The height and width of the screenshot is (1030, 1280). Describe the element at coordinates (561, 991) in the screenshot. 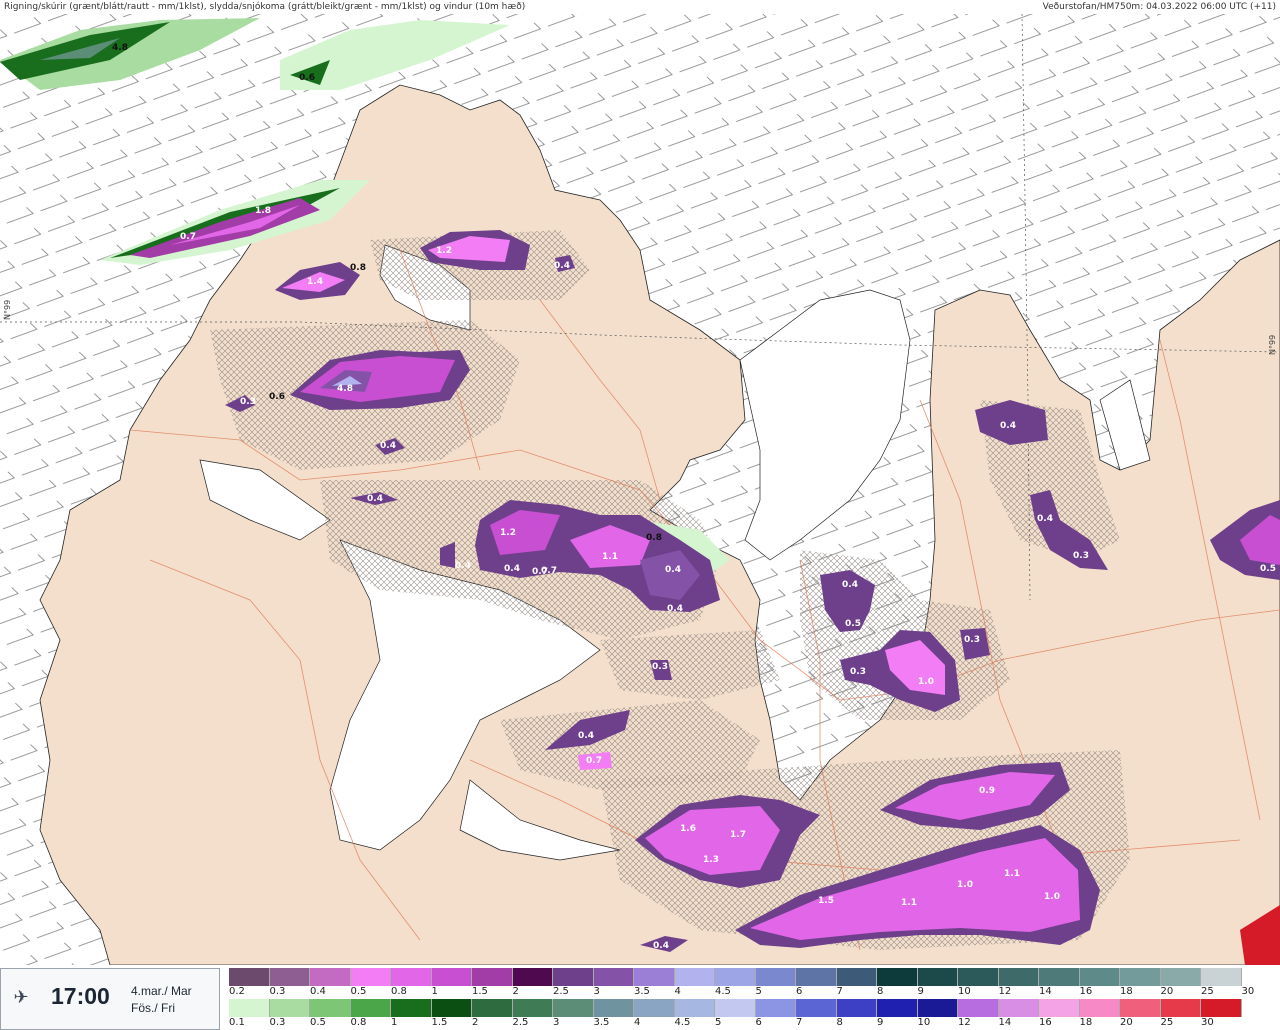

I see `legend-snow-label: 2.5` at that location.